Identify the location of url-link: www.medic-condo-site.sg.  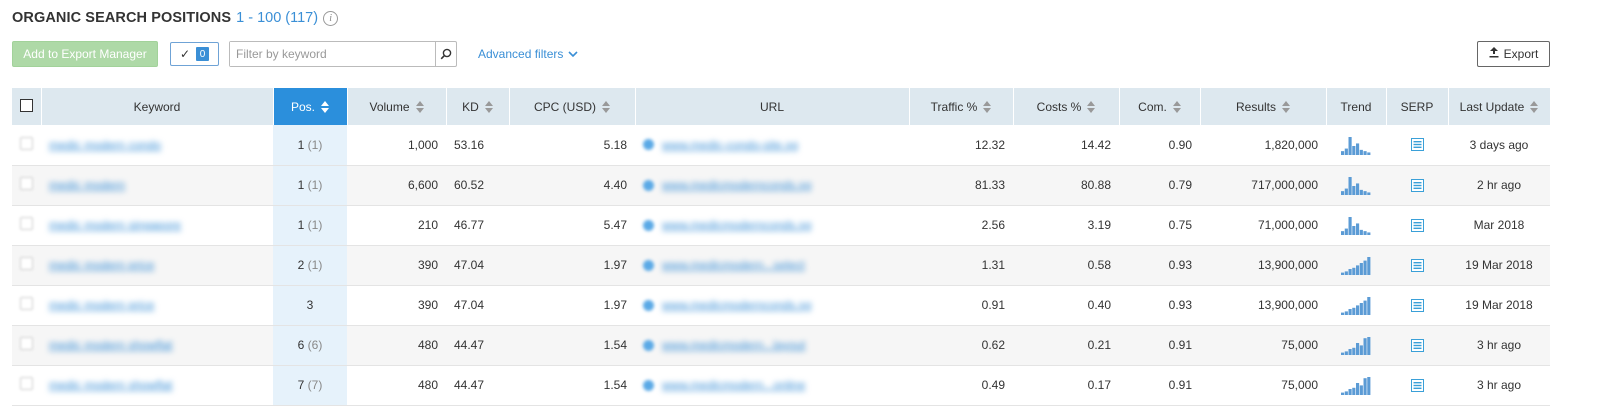
(730, 145).